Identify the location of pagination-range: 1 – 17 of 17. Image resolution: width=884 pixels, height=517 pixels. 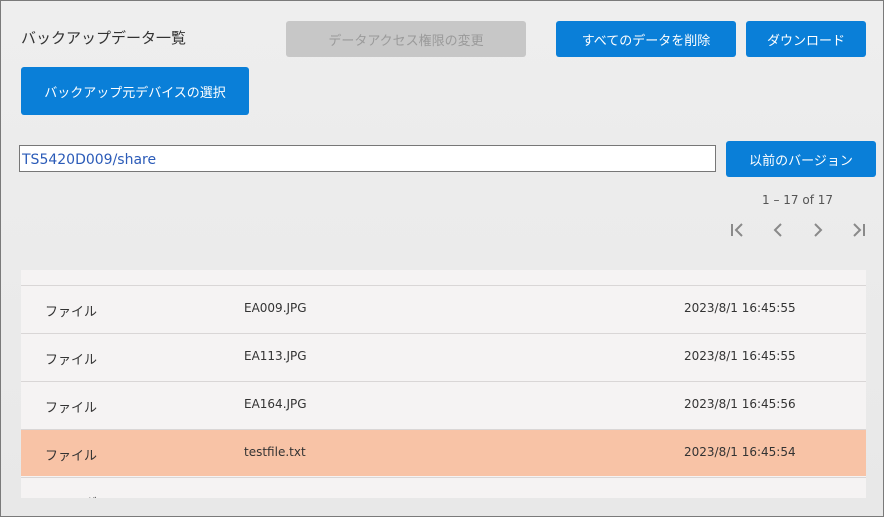
(797, 200).